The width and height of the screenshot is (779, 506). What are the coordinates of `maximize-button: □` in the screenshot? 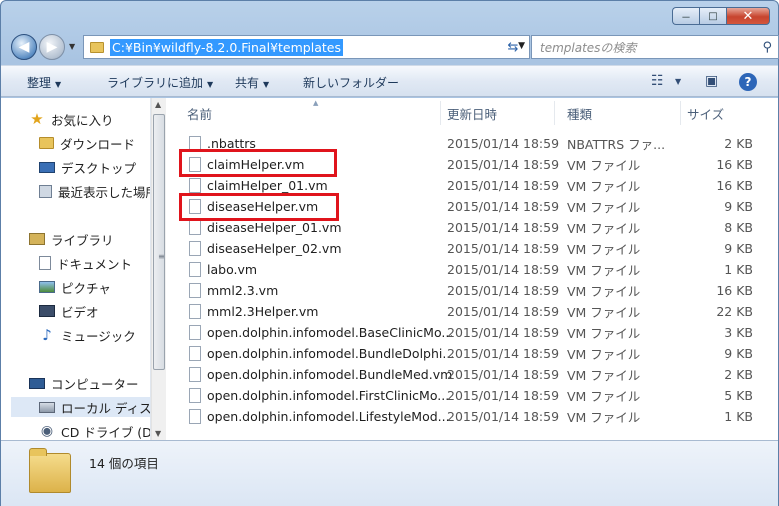 It's located at (712, 16).